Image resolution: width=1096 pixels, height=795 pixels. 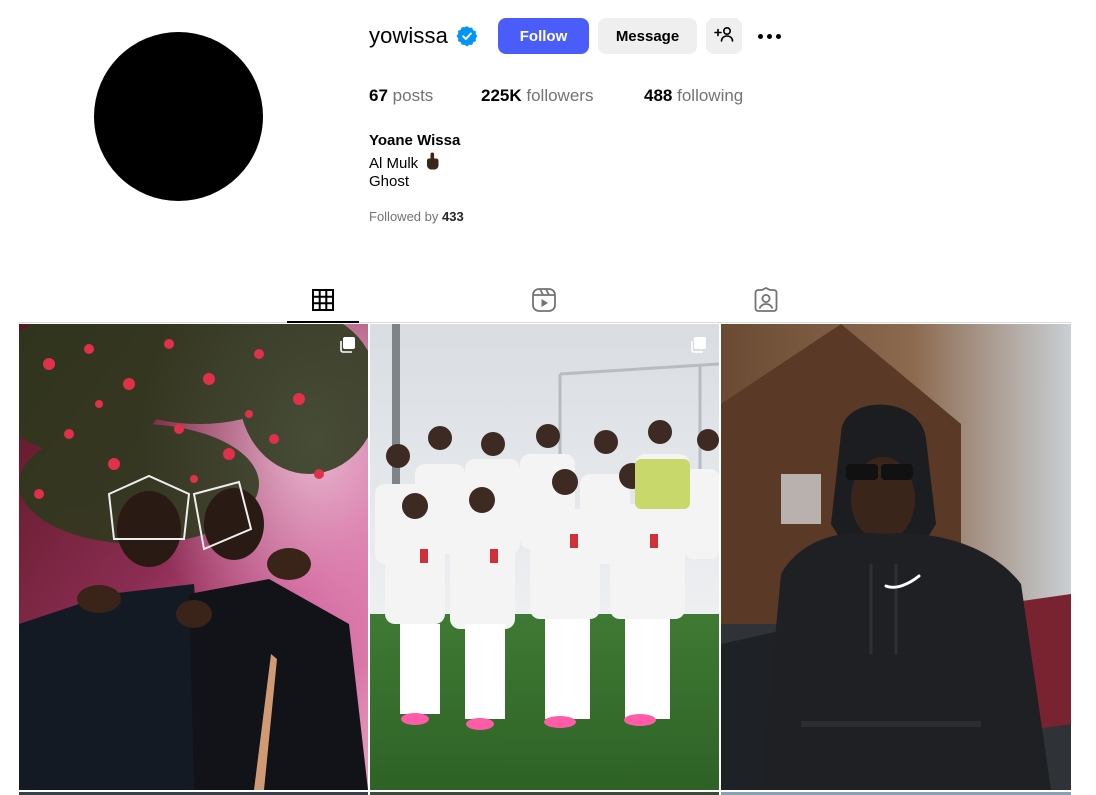 What do you see at coordinates (537, 96) in the screenshot?
I see `followers-link: 225K followers` at bounding box center [537, 96].